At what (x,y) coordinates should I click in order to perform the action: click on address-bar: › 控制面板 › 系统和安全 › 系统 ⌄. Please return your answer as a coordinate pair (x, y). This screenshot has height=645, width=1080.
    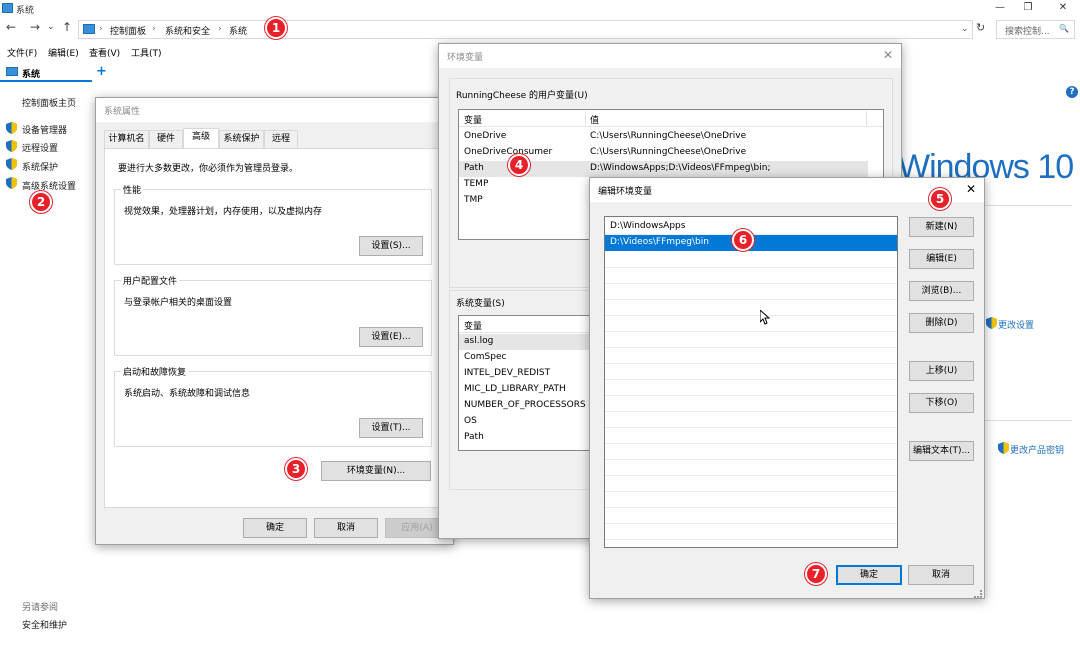
    Looking at the image, I should click on (525, 29).